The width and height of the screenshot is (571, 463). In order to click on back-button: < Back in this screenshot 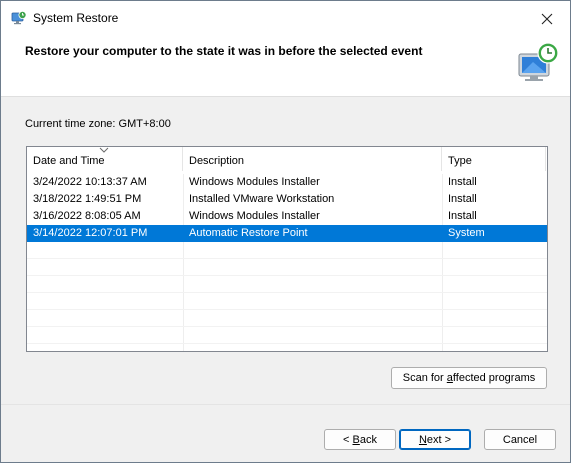, I will do `click(360, 439)`.